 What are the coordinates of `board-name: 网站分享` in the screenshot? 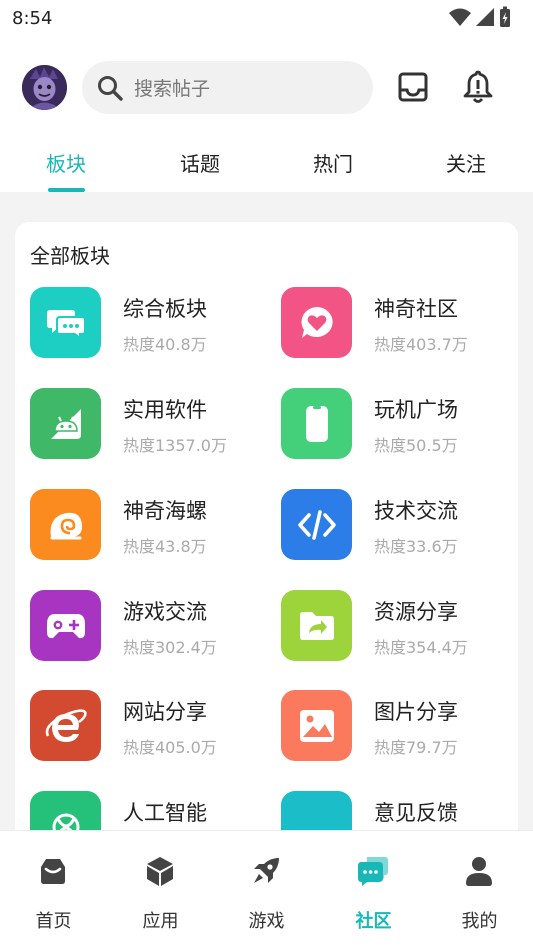 It's located at (165, 712).